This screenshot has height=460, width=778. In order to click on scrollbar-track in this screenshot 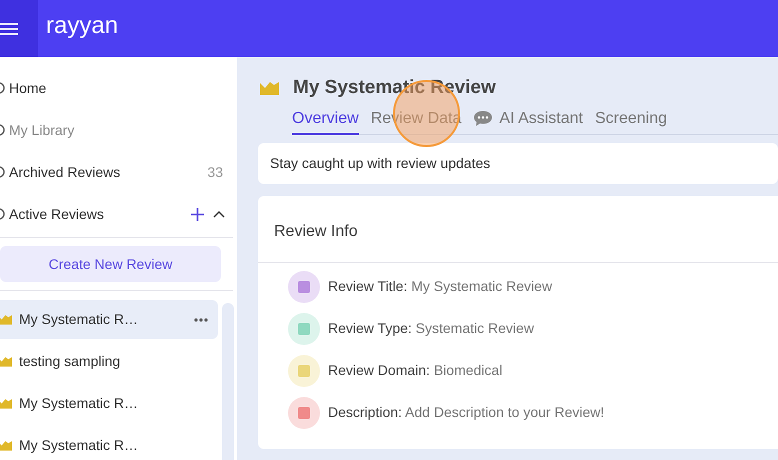, I will do `click(228, 381)`.